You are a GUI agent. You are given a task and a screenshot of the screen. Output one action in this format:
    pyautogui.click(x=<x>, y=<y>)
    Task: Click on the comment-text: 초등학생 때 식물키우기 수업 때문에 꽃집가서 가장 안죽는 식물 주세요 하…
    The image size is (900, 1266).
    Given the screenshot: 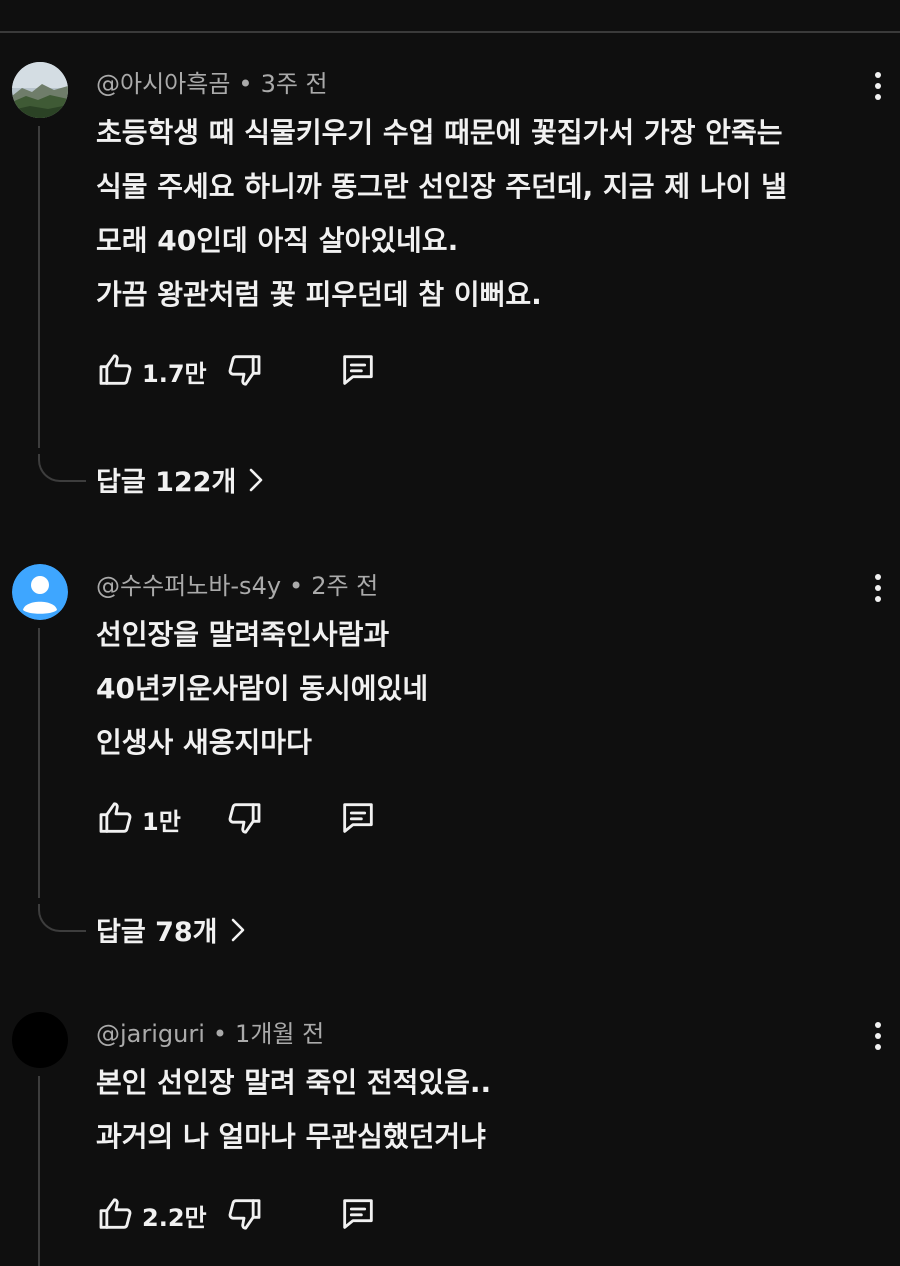 What is the action you would take?
    pyautogui.click(x=441, y=214)
    